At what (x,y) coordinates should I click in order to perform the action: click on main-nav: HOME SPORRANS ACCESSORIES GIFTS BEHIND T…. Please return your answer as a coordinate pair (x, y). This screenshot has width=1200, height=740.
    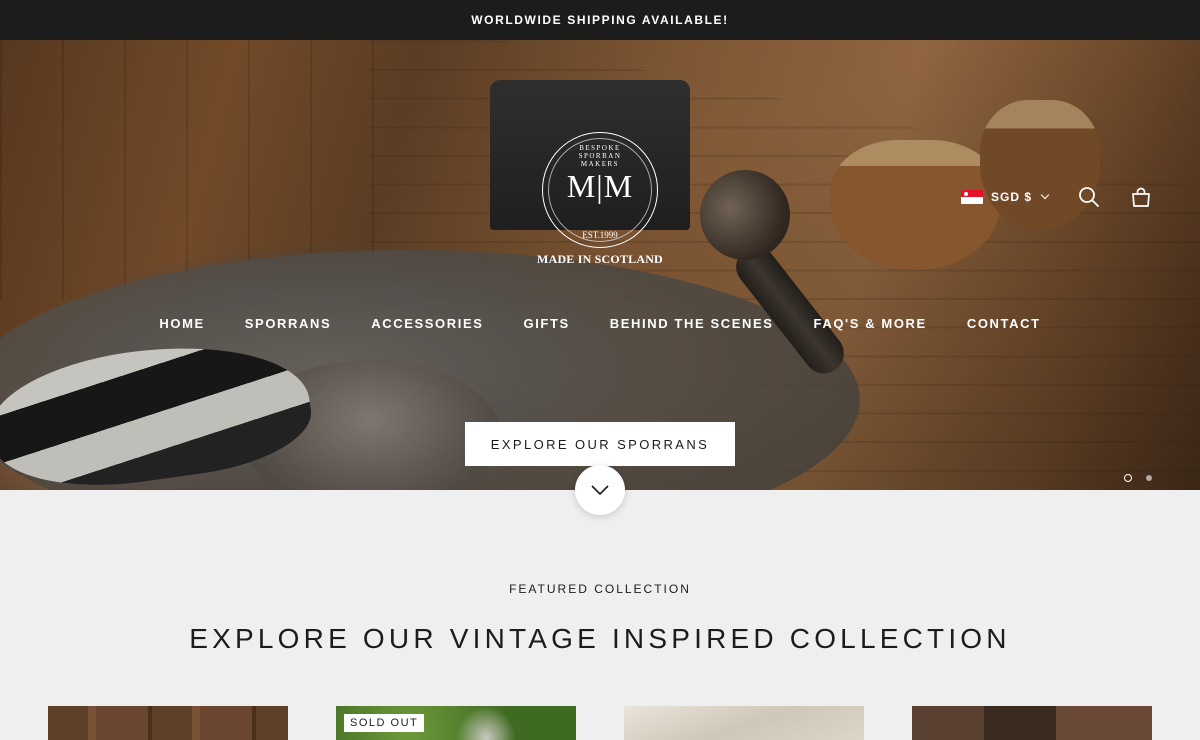
    Looking at the image, I should click on (600, 323).